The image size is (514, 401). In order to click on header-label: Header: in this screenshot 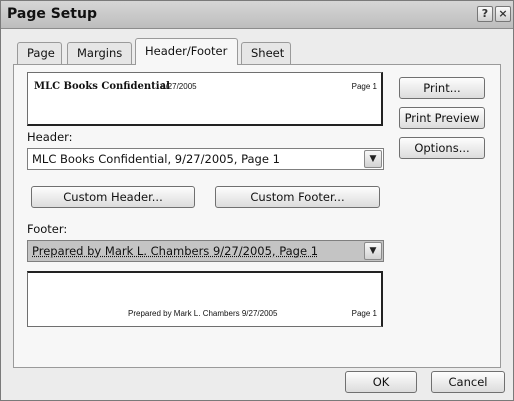, I will do `click(50, 137)`.